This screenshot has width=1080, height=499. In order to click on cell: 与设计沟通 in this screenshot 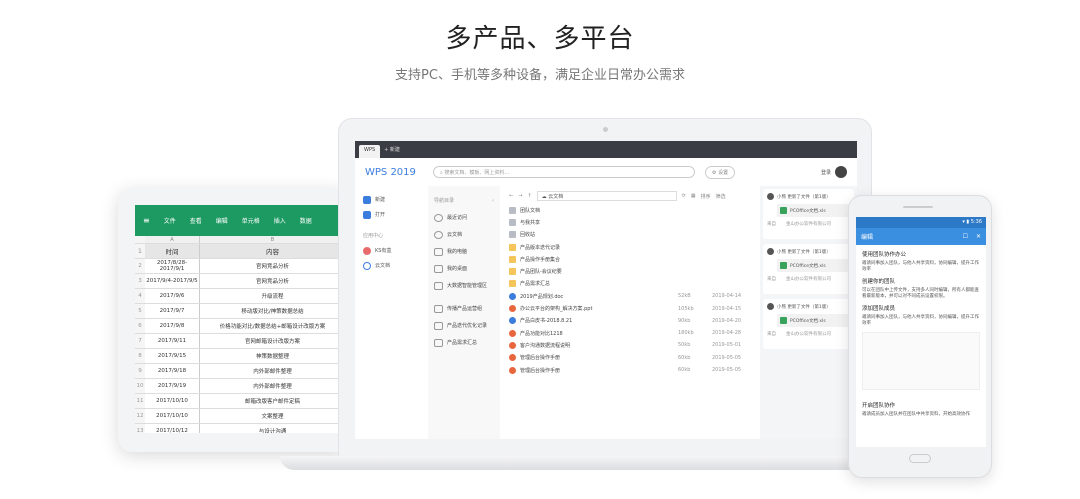, I will do `click(272, 430)`.